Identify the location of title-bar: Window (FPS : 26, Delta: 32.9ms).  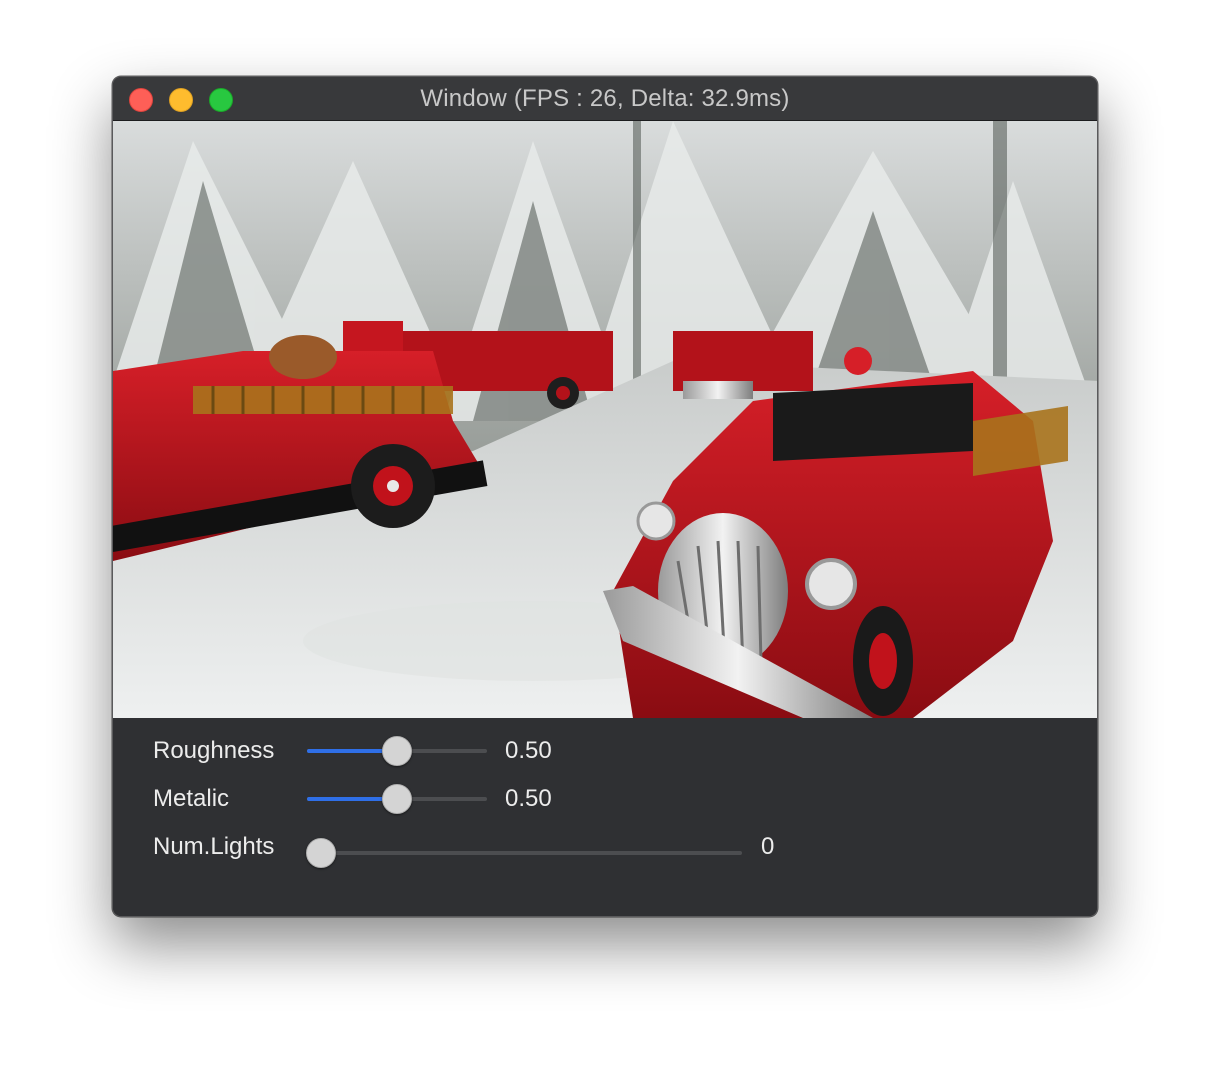
(605, 99).